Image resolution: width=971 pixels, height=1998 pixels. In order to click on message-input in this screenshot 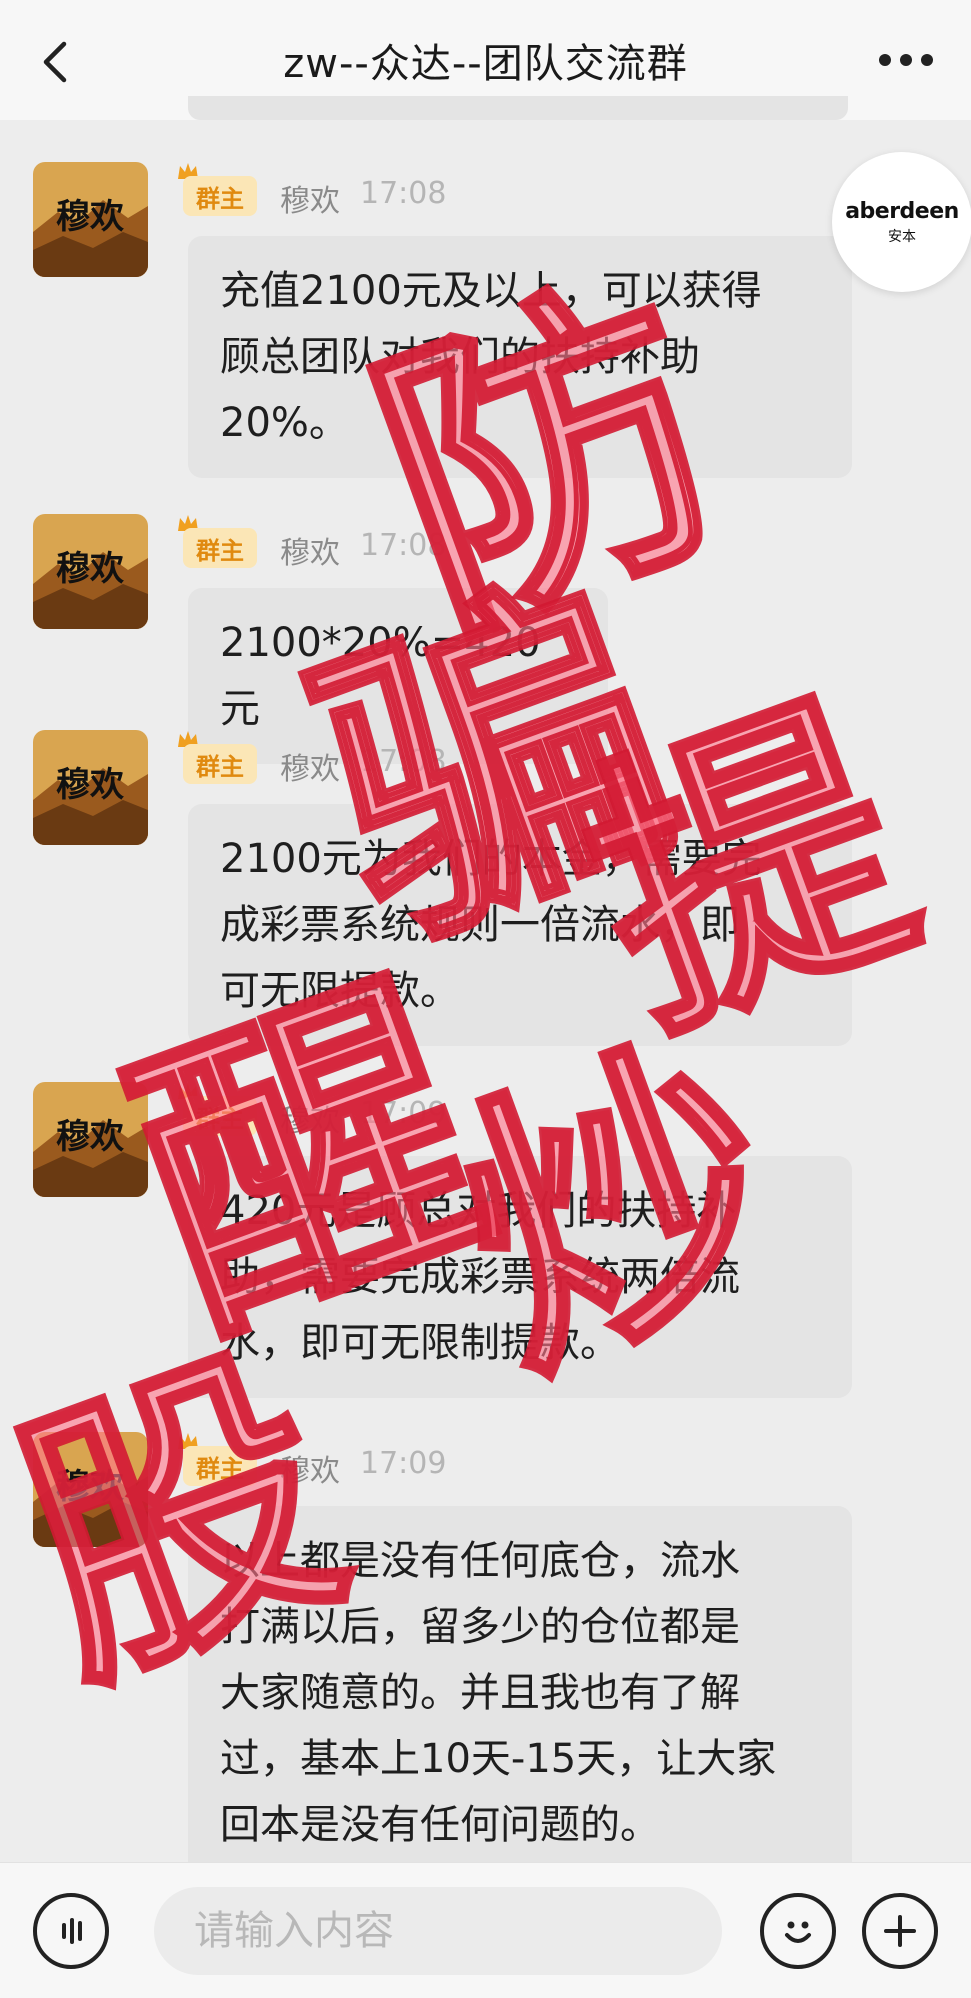, I will do `click(438, 1931)`.